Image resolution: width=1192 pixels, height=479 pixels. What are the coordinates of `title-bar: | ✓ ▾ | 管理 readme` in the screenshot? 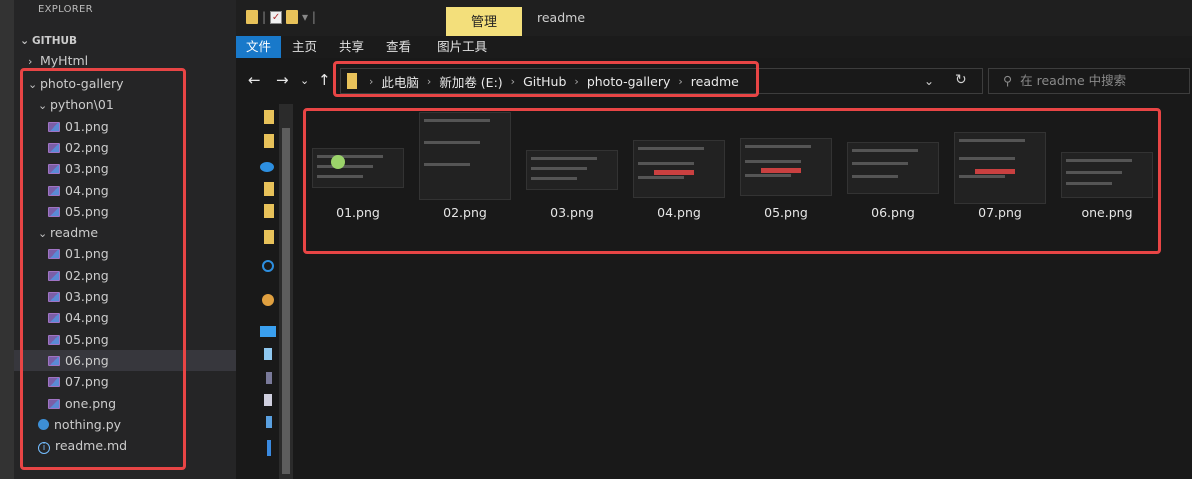 It's located at (714, 18).